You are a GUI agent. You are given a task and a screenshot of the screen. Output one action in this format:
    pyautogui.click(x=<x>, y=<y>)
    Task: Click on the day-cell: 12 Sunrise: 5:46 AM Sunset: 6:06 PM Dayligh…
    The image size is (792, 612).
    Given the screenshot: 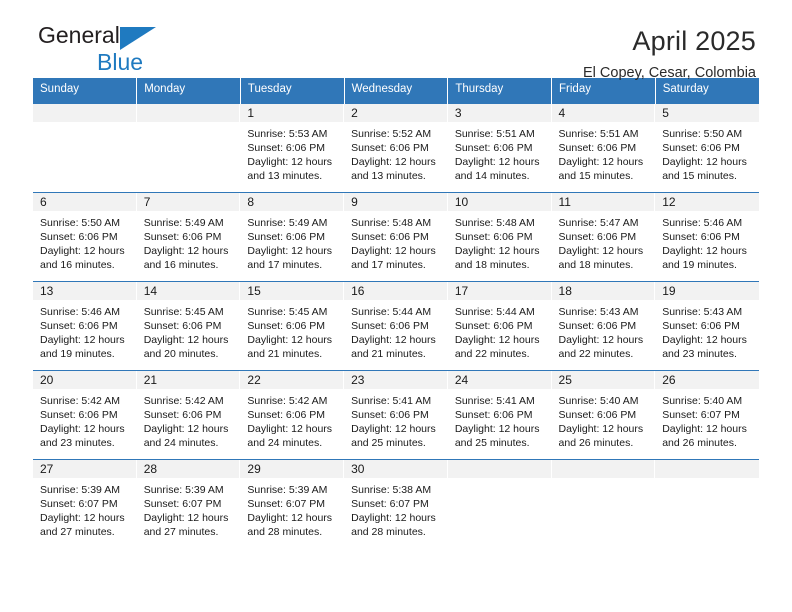 What is the action you would take?
    pyautogui.click(x=707, y=236)
    